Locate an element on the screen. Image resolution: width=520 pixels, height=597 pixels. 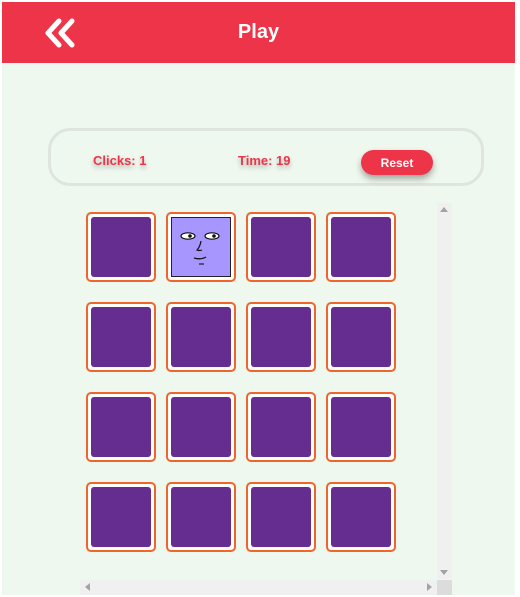
memory-card-flipped is located at coordinates (201, 247).